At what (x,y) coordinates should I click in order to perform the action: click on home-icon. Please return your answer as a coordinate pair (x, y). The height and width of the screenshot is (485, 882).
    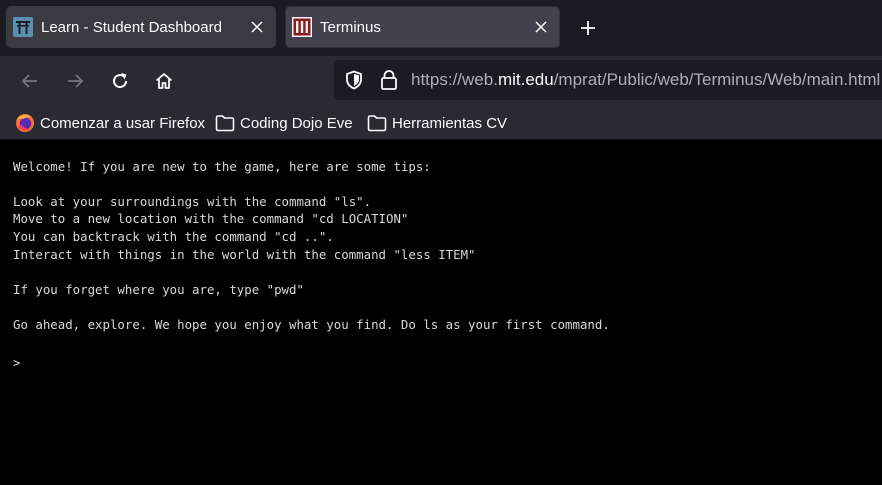
    Looking at the image, I should click on (164, 81).